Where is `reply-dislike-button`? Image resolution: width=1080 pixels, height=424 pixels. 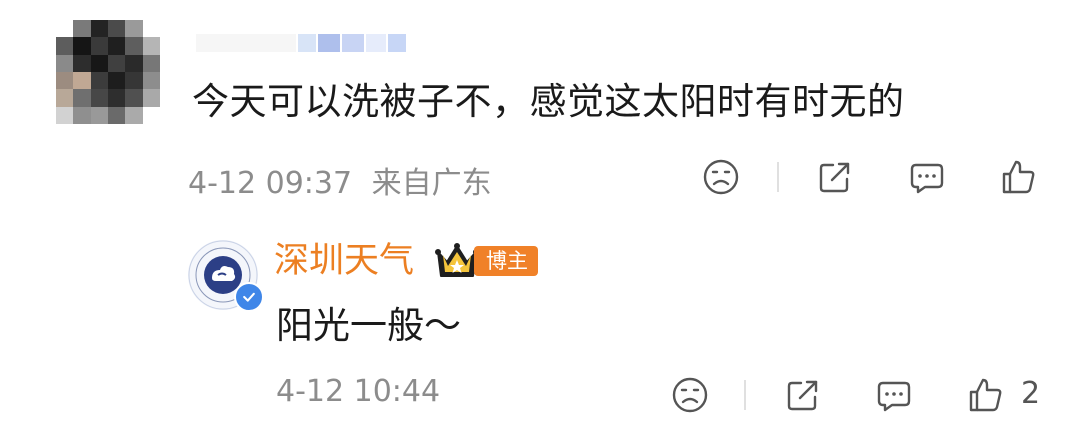
reply-dislike-button is located at coordinates (690, 395).